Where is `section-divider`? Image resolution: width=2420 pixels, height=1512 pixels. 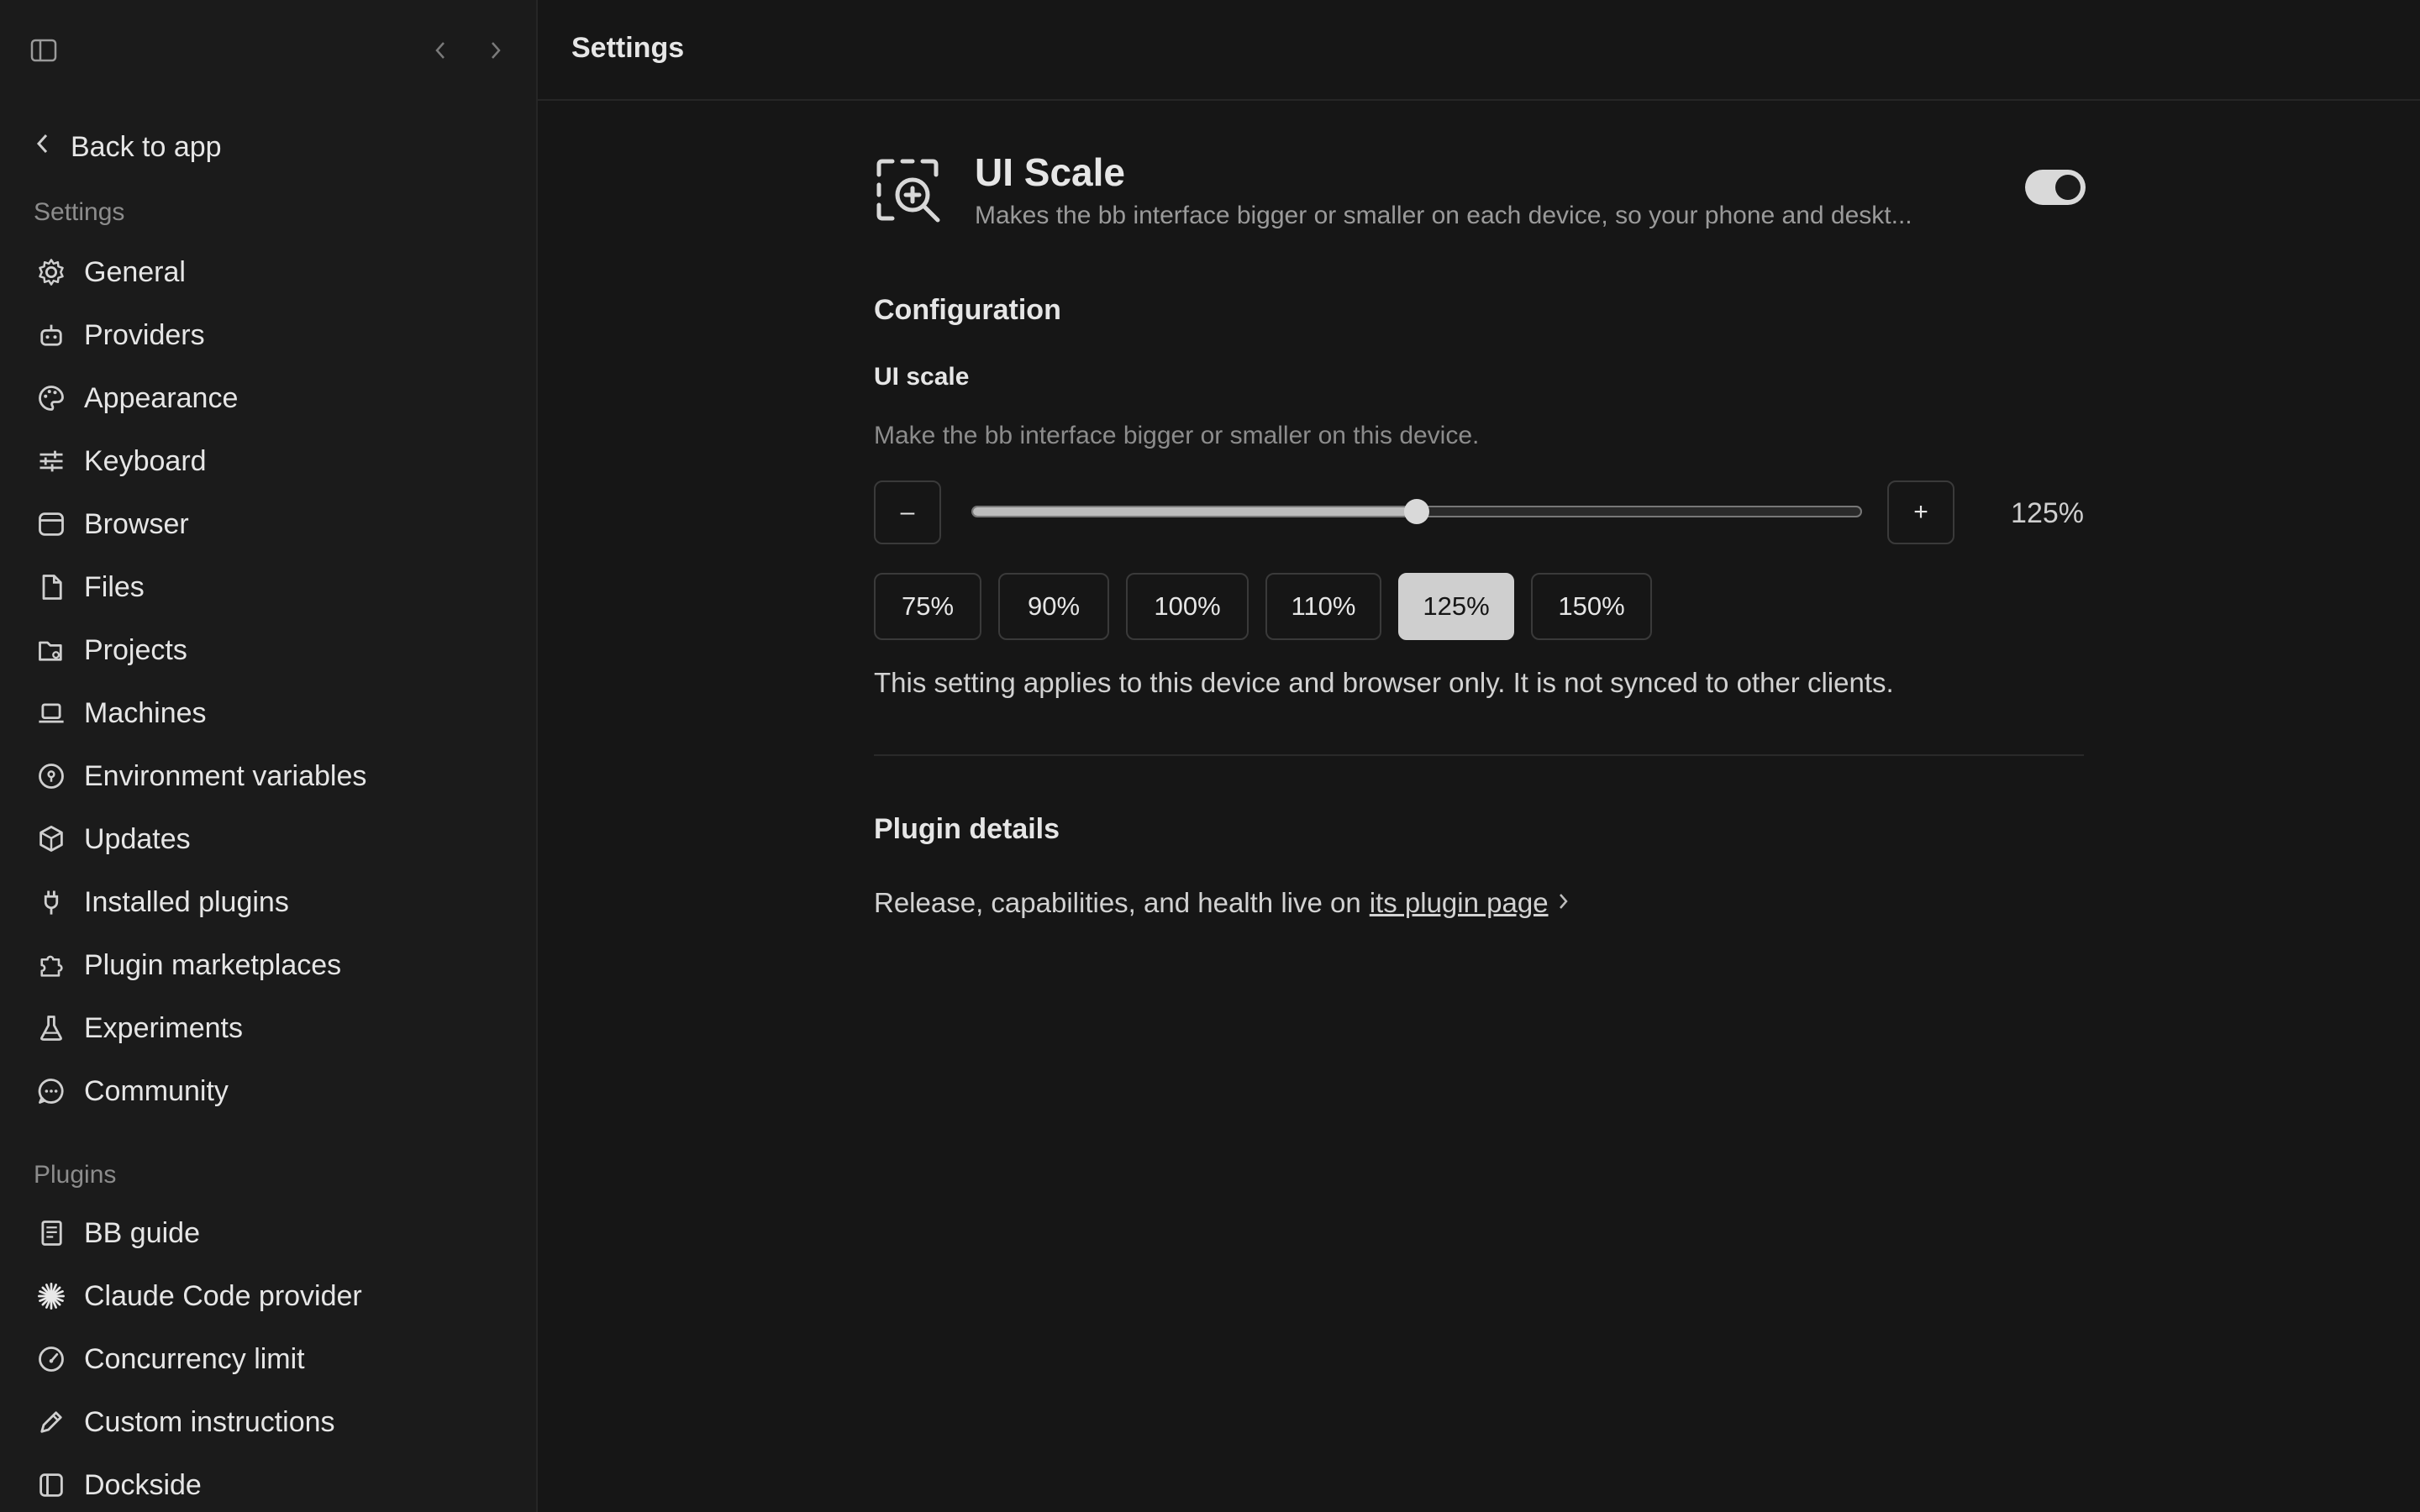 section-divider is located at coordinates (1479, 755).